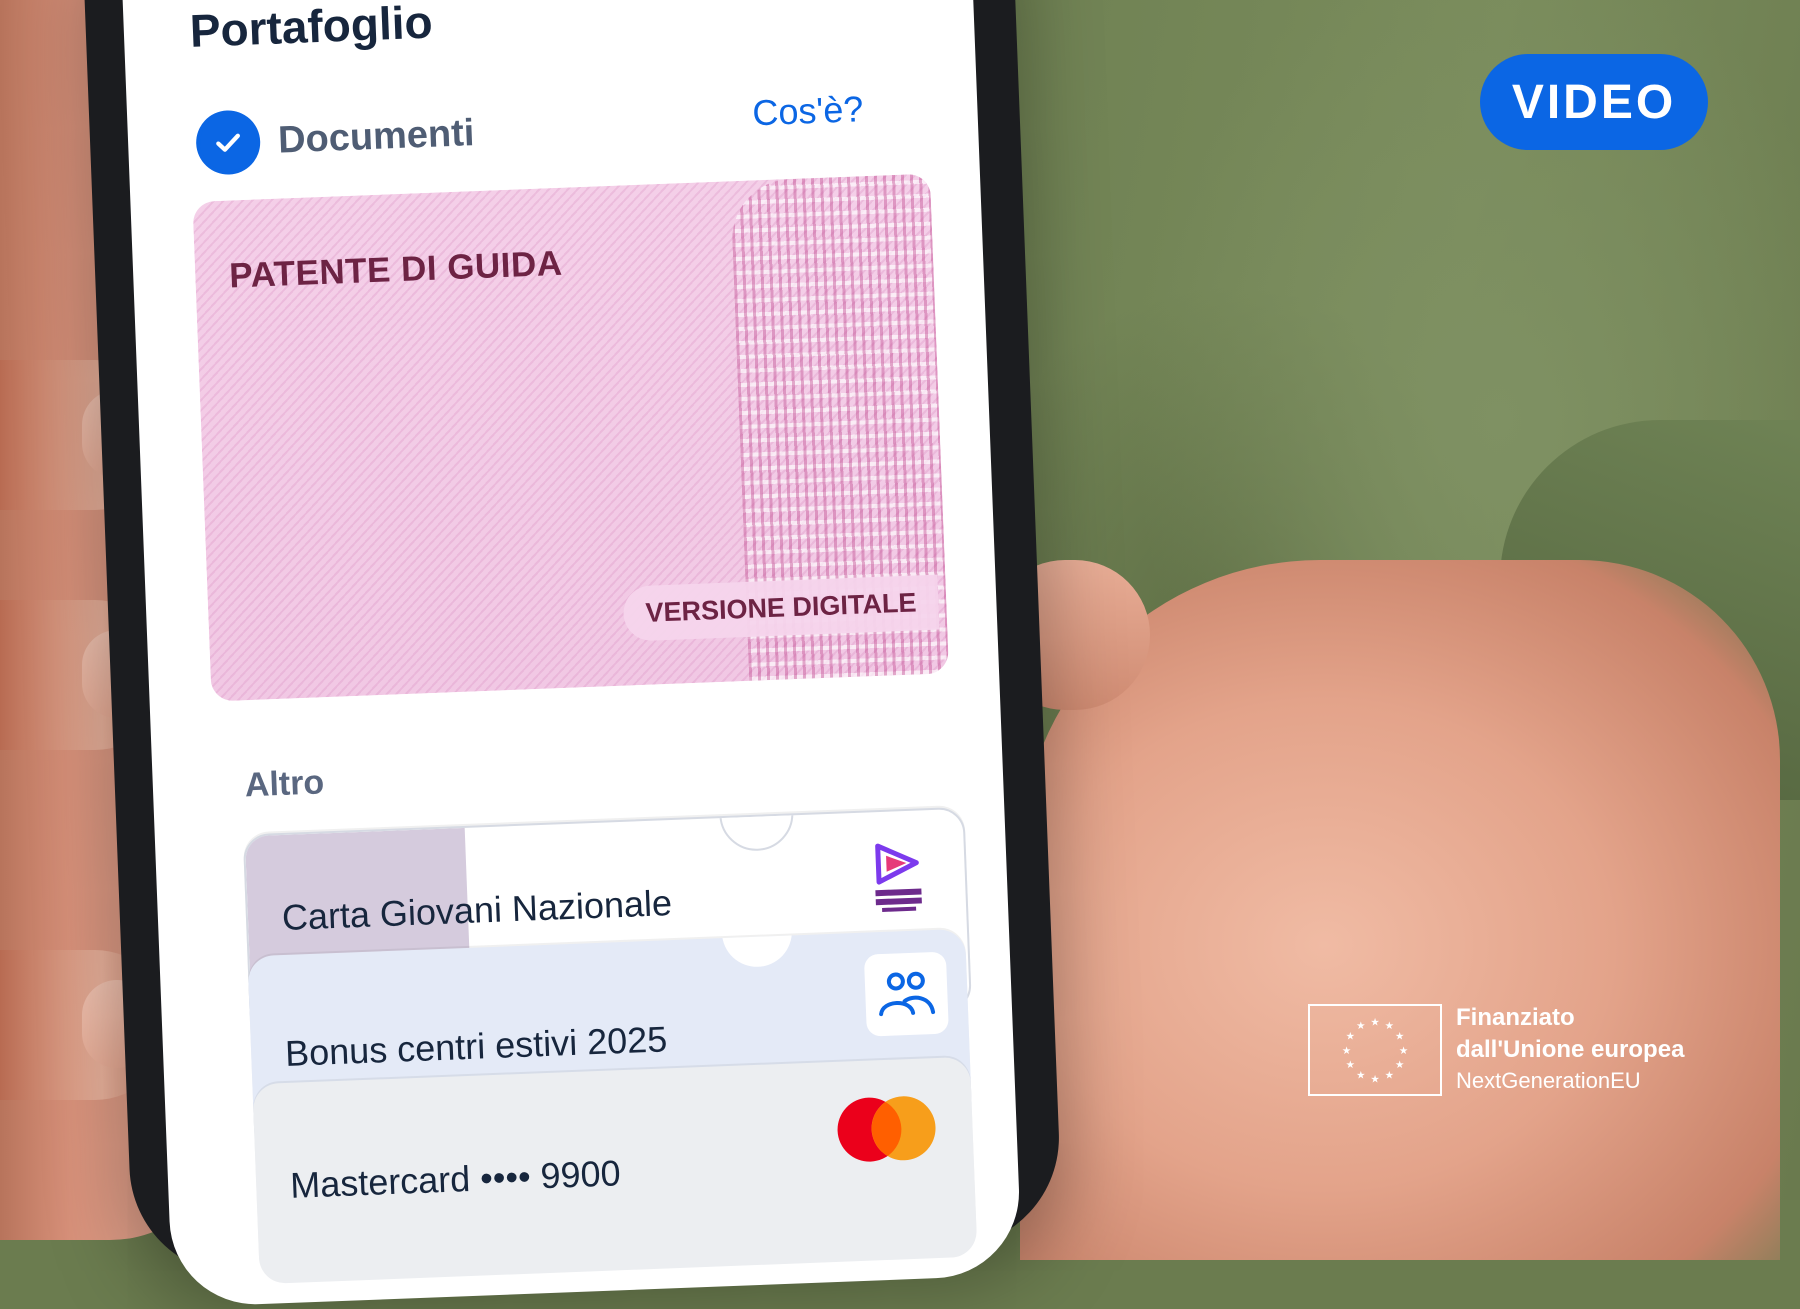 This screenshot has width=1800, height=1309. I want to click on page-title: Portafoglio, so click(311, 29).